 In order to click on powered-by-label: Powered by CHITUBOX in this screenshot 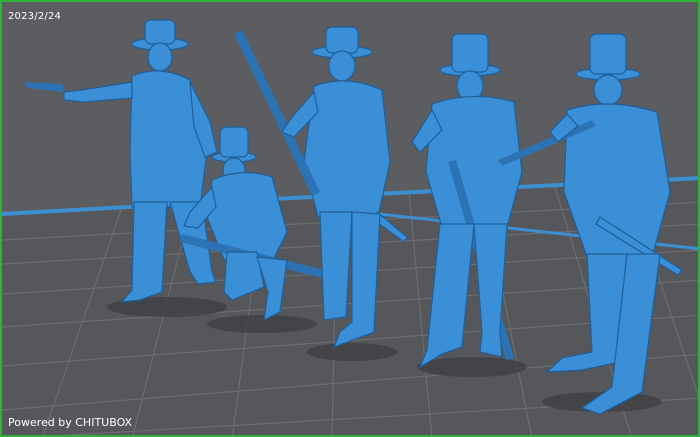, I will do `click(70, 422)`.